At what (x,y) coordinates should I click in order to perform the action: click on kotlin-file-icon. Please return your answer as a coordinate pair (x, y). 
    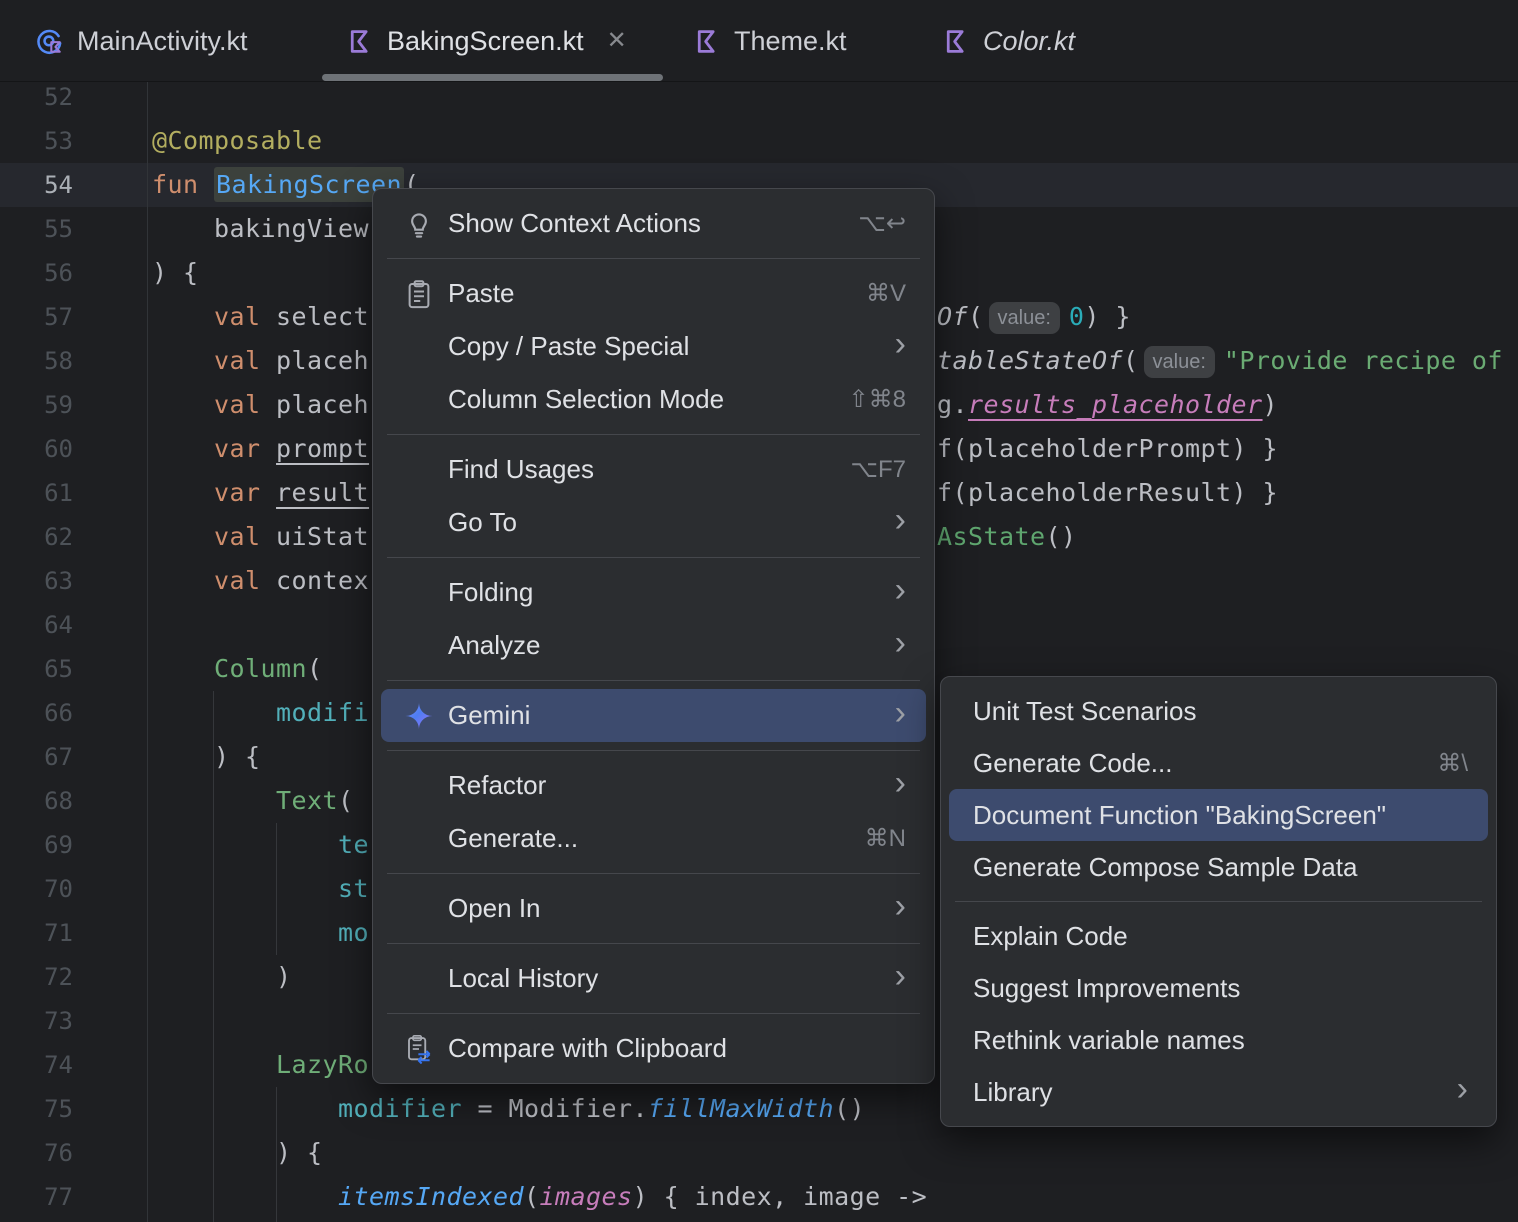
    Looking at the image, I should click on (706, 41).